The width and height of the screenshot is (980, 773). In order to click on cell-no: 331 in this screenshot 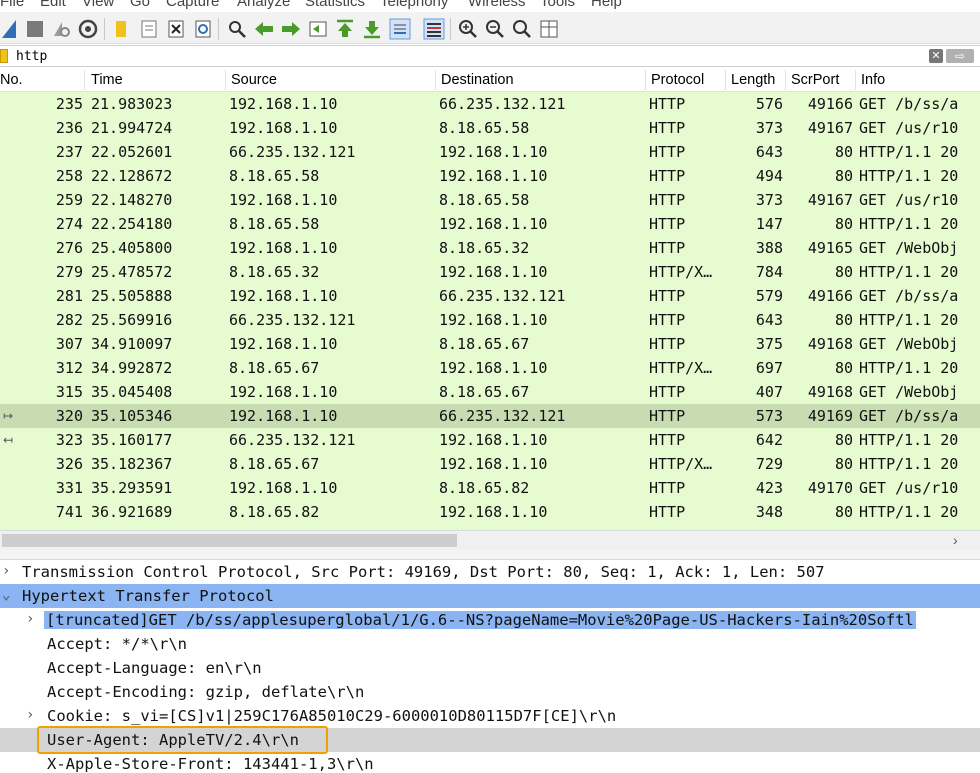, I will do `click(69, 488)`.